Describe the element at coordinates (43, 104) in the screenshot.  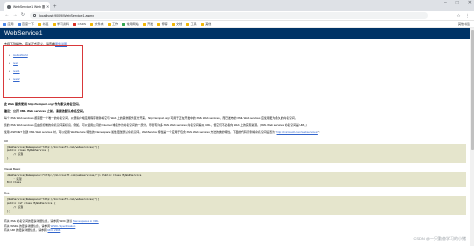
I see `namespace-warning: 此 Web 服务使用 http://tempuri.org/ 作为默认命名空间。` at that location.